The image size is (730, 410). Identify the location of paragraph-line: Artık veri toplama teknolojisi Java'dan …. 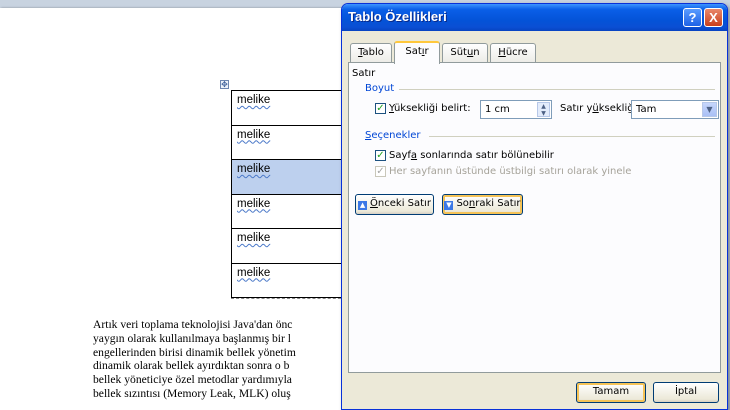
(193, 324).